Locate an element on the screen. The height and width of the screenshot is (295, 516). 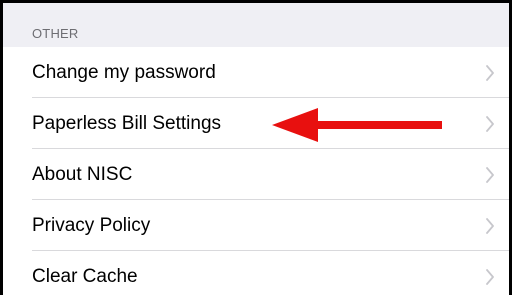
row-clear-cache: Clear Cache is located at coordinates (256, 273).